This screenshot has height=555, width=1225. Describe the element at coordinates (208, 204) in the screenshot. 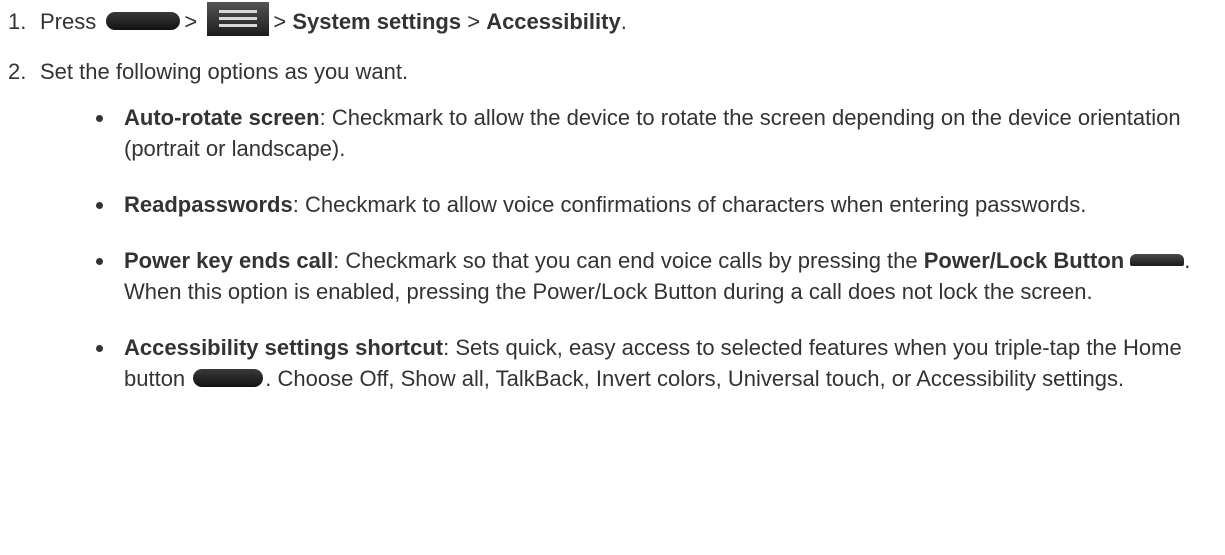

I see `option-term: Readpasswords` at that location.